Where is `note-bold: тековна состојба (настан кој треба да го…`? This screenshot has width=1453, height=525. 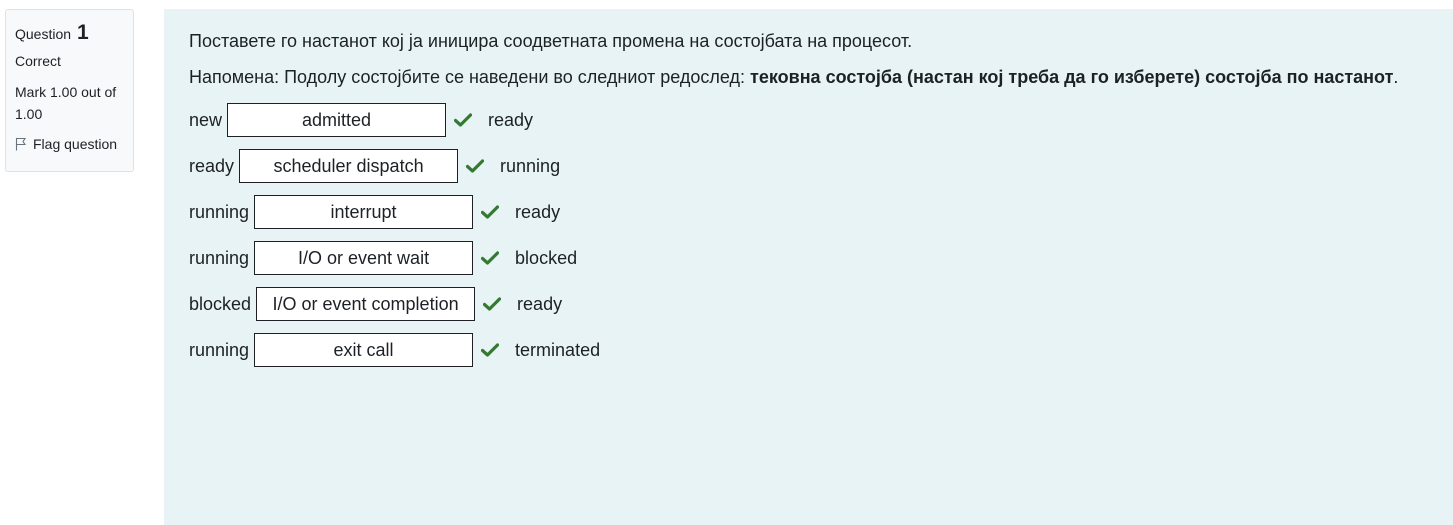 note-bold: тековна состојба (настан кој треба да го… is located at coordinates (1072, 77).